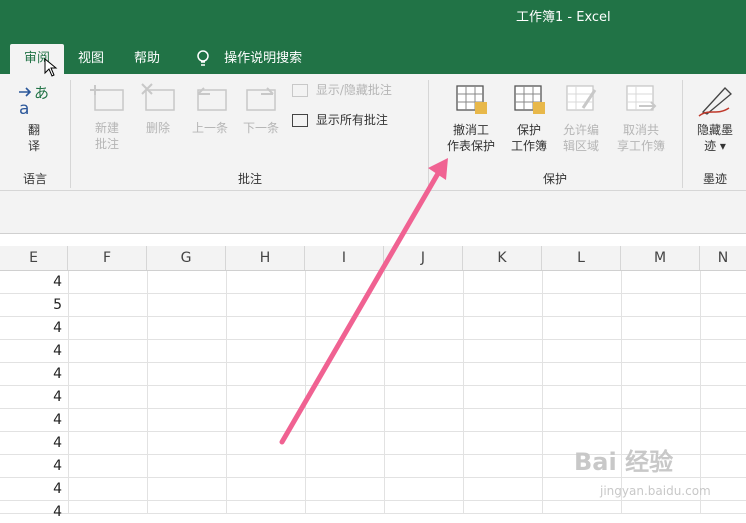  What do you see at coordinates (24, 108) in the screenshot?
I see `svg-text: a` at bounding box center [24, 108].